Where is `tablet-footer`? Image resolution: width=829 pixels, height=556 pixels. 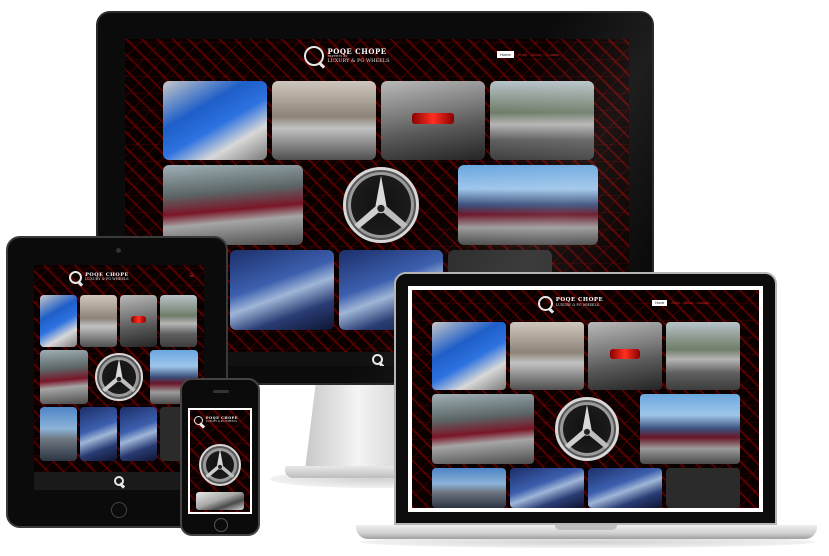
tablet-footer is located at coordinates (119, 481).